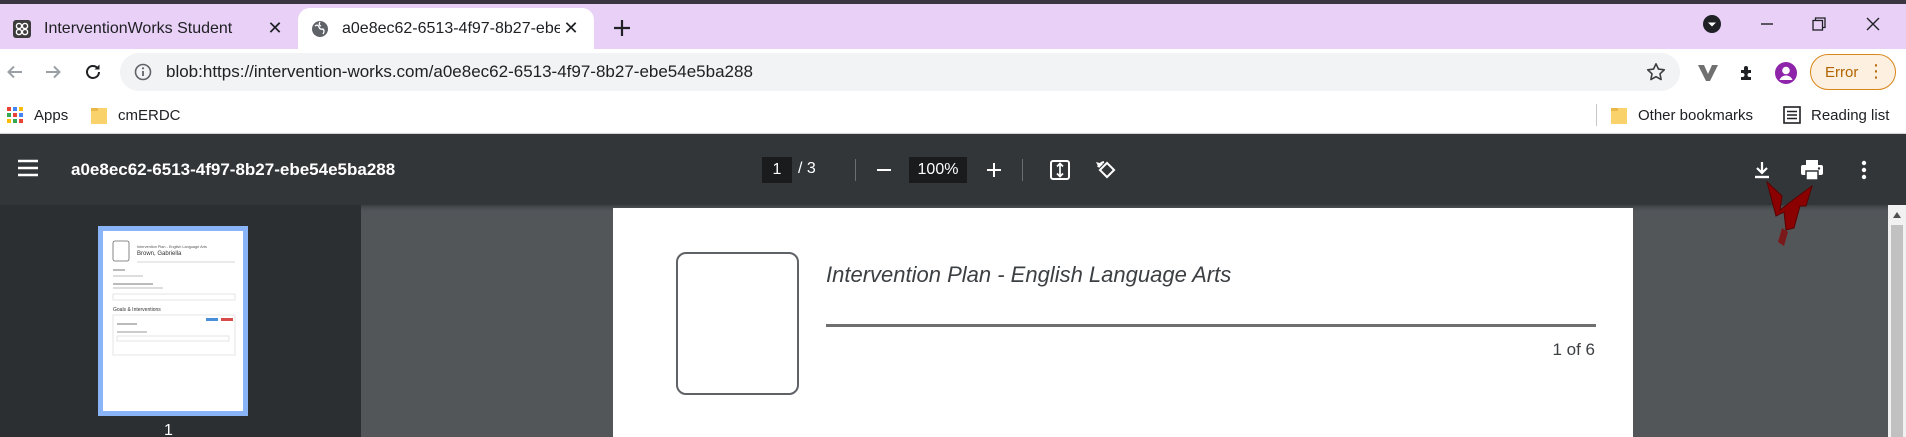  I want to click on bookmark-apps: Apps, so click(37, 115).